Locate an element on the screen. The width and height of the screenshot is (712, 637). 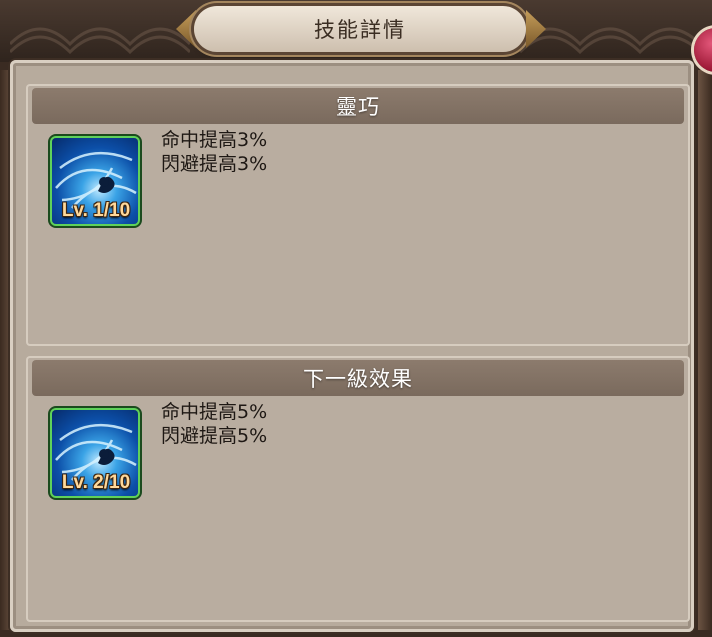
effect-line: 命中提高5% is located at coordinates (214, 412).